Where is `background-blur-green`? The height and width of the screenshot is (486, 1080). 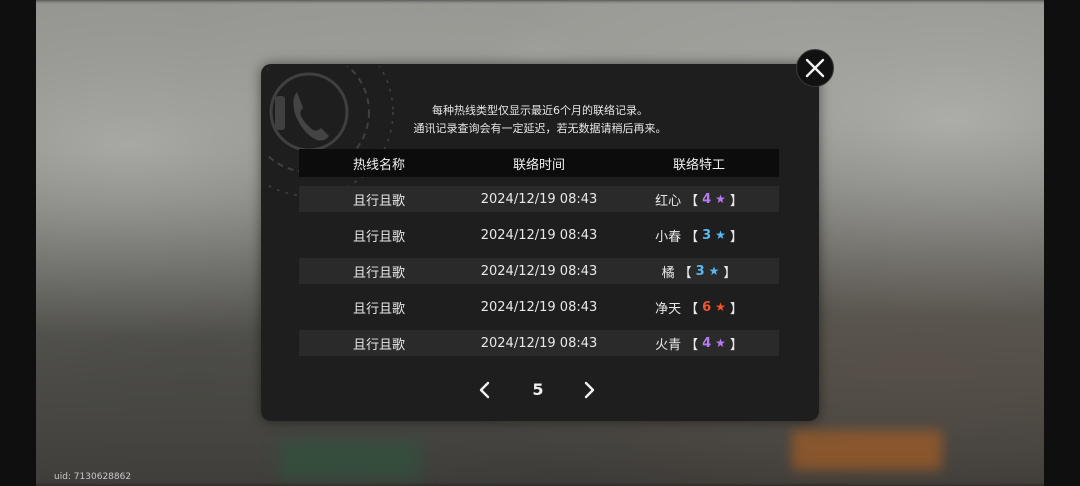 background-blur-green is located at coordinates (350, 460).